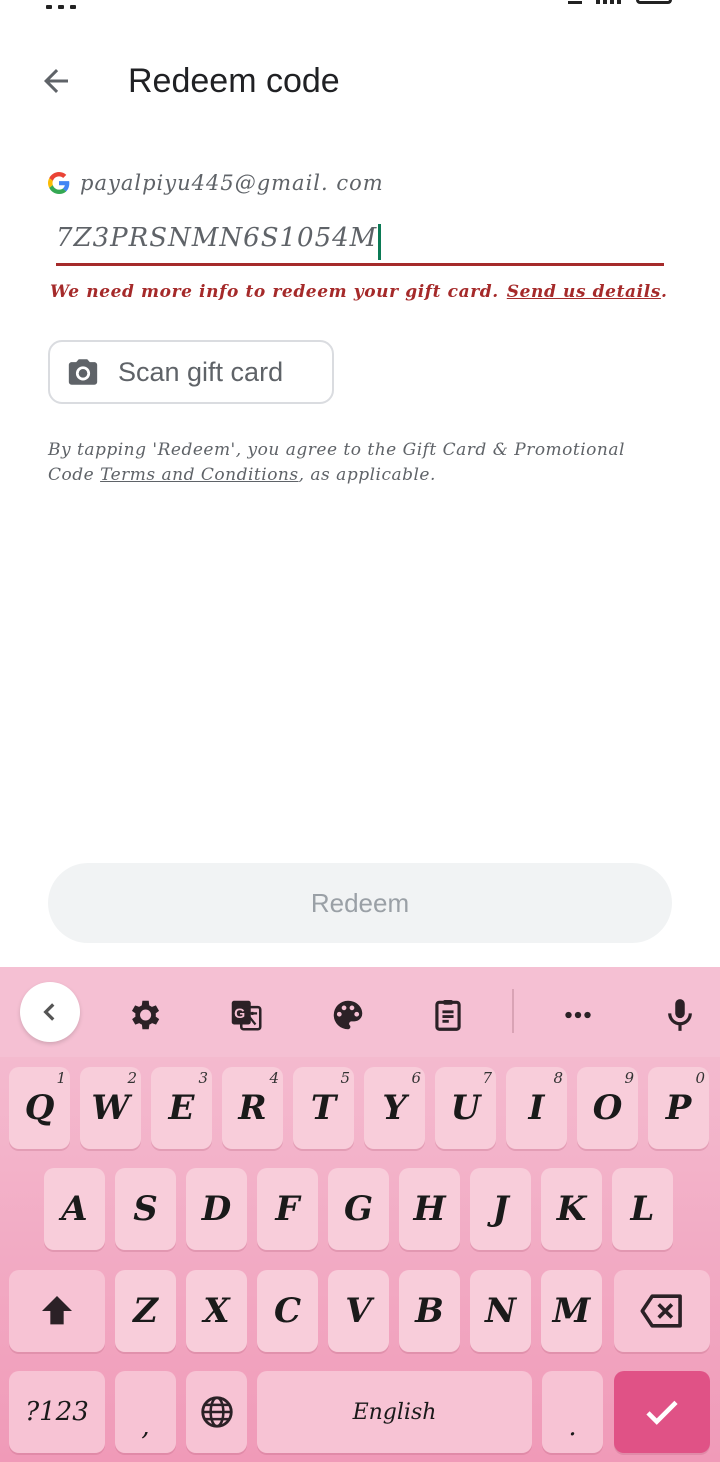 The image size is (720, 1462). Describe the element at coordinates (575, 2) in the screenshot. I see `signal-icon` at that location.